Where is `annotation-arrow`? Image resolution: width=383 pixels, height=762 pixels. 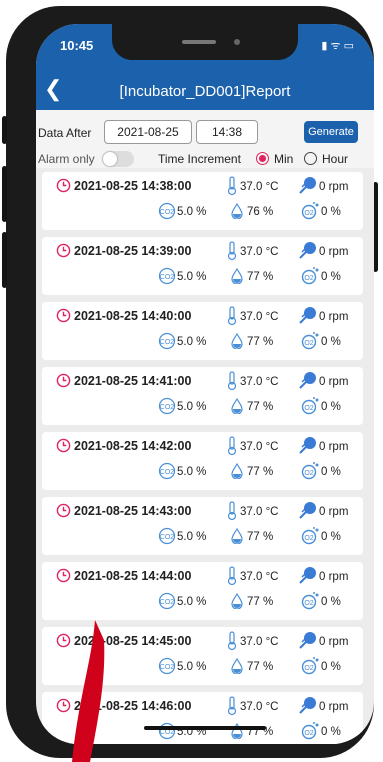
annotation-arrow is located at coordinates (88, 691).